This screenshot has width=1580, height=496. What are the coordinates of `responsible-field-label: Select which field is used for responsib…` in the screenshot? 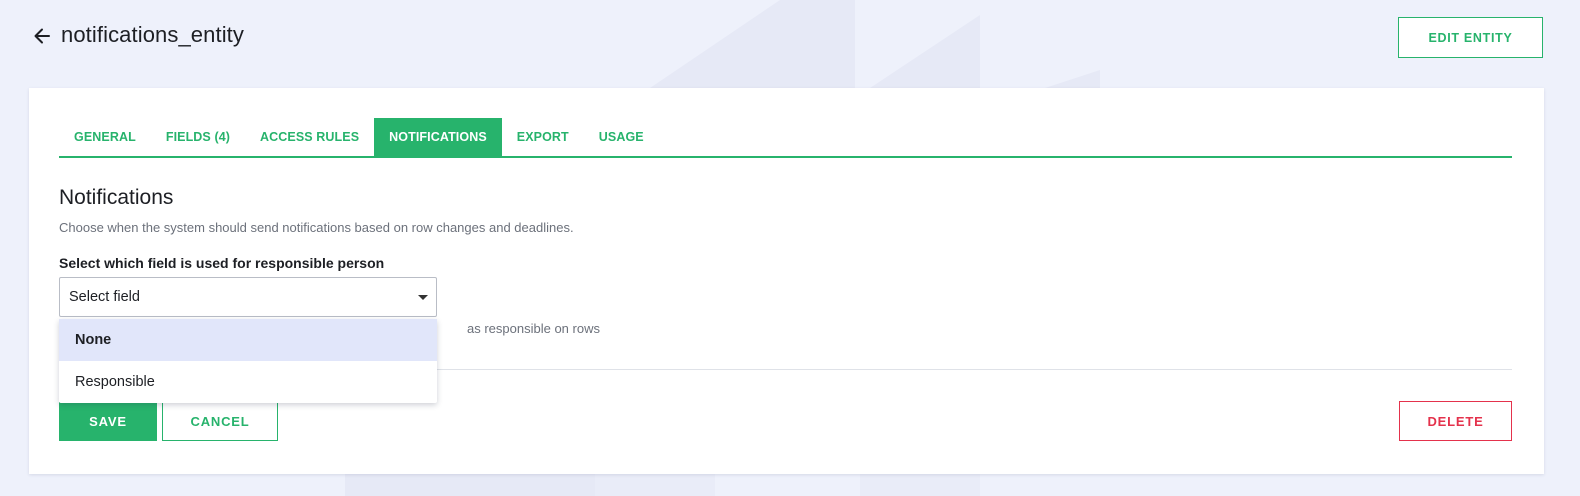 It's located at (222, 263).